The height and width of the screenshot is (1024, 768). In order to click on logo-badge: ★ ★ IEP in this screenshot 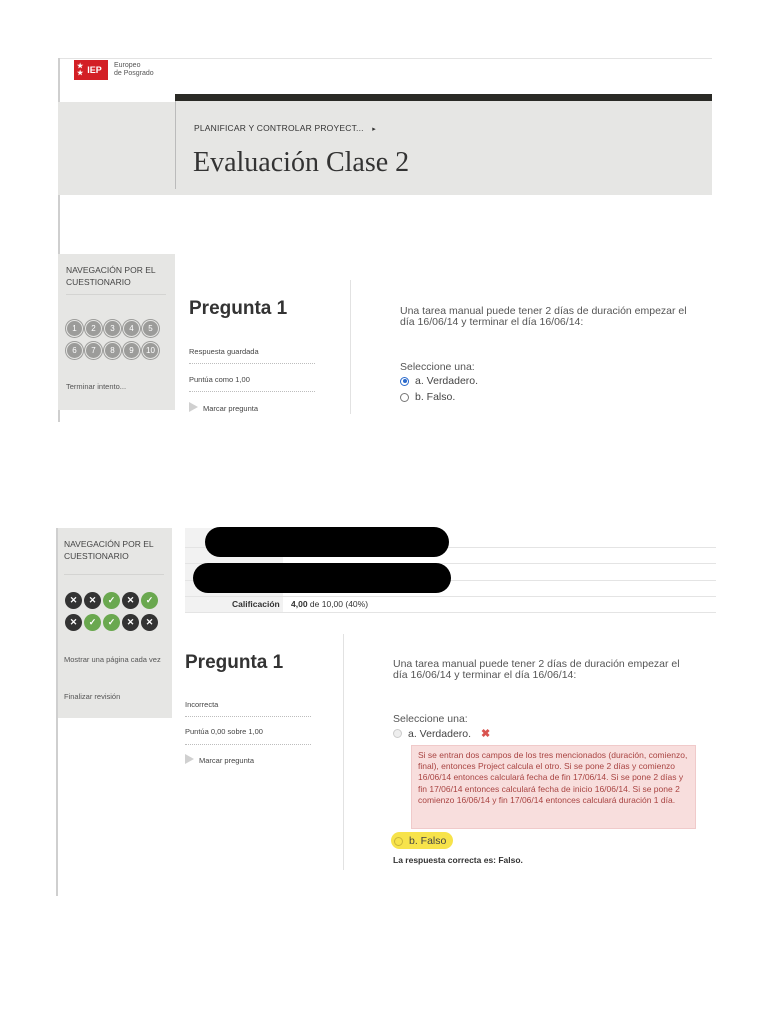, I will do `click(91, 70)`.